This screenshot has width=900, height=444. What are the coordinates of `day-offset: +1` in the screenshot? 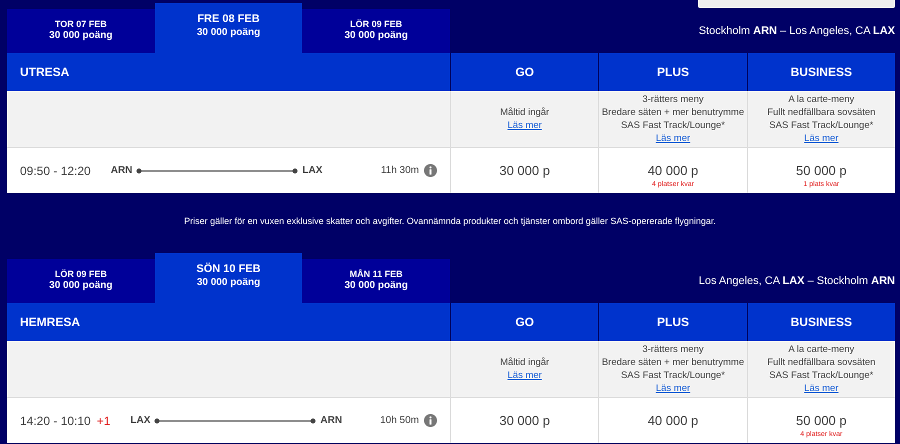 It's located at (103, 421).